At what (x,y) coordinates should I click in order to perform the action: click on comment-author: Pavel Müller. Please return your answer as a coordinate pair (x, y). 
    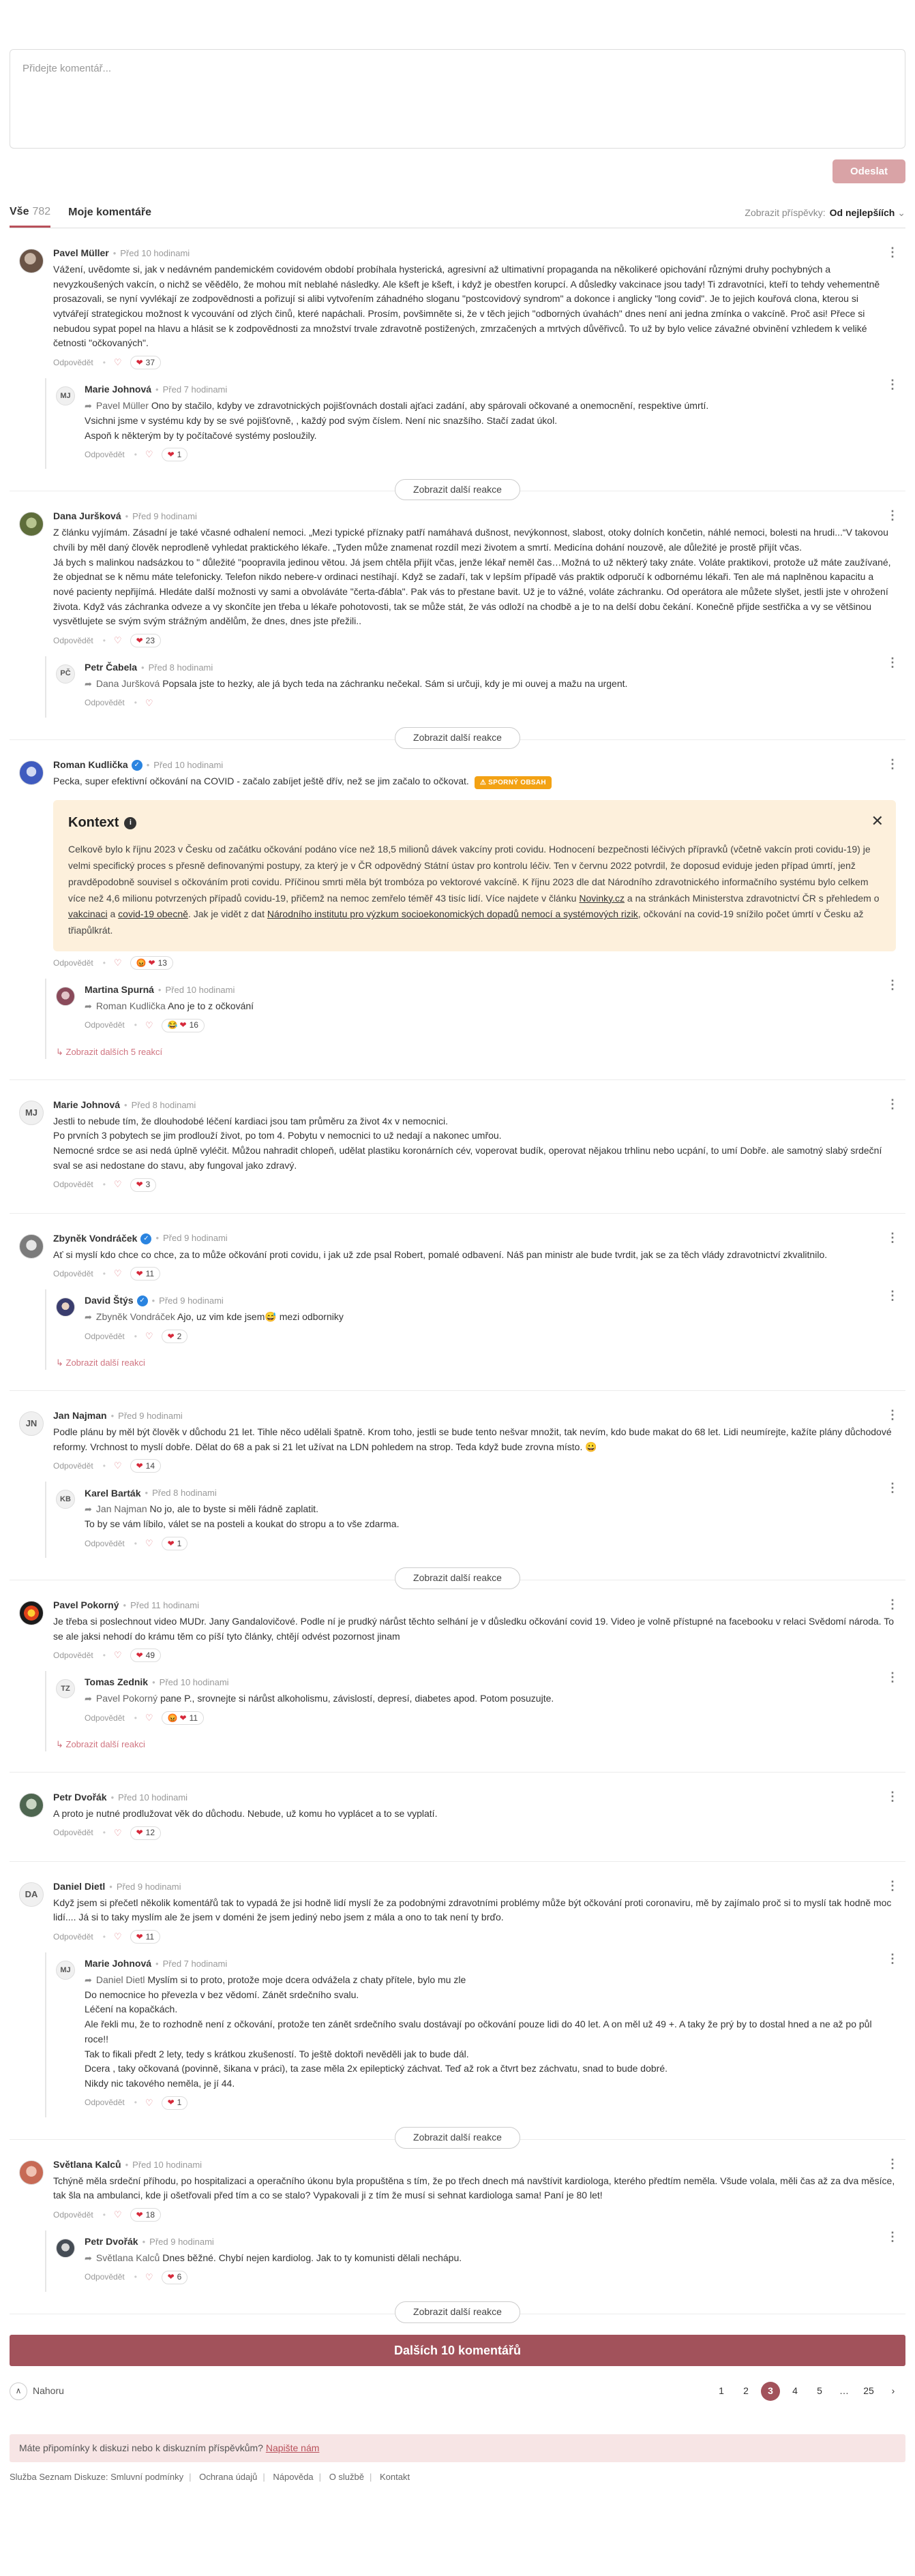
    Looking at the image, I should click on (81, 253).